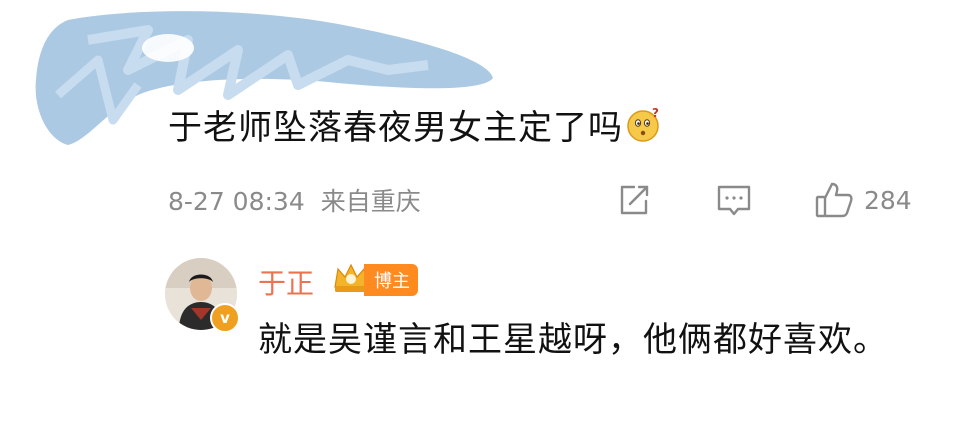 This screenshot has height=443, width=960. Describe the element at coordinates (236, 201) in the screenshot. I see `comment-time: 8-27 08:34` at that location.